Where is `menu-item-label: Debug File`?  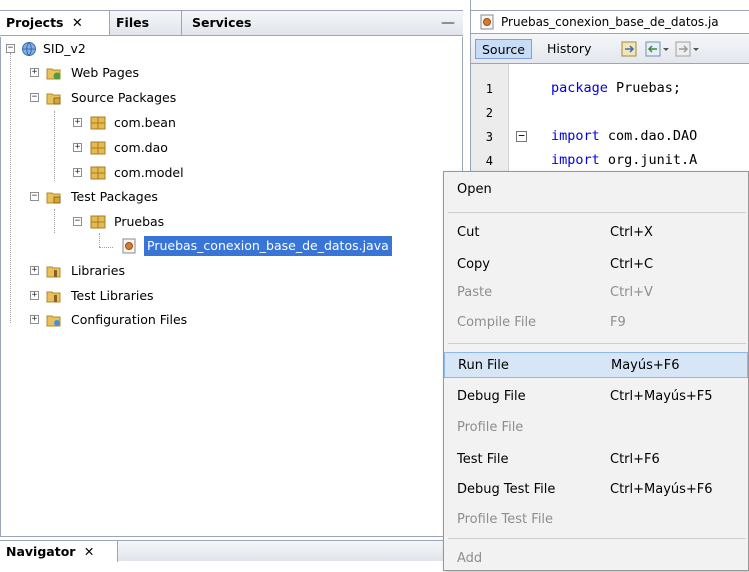
menu-item-label: Debug File is located at coordinates (491, 396).